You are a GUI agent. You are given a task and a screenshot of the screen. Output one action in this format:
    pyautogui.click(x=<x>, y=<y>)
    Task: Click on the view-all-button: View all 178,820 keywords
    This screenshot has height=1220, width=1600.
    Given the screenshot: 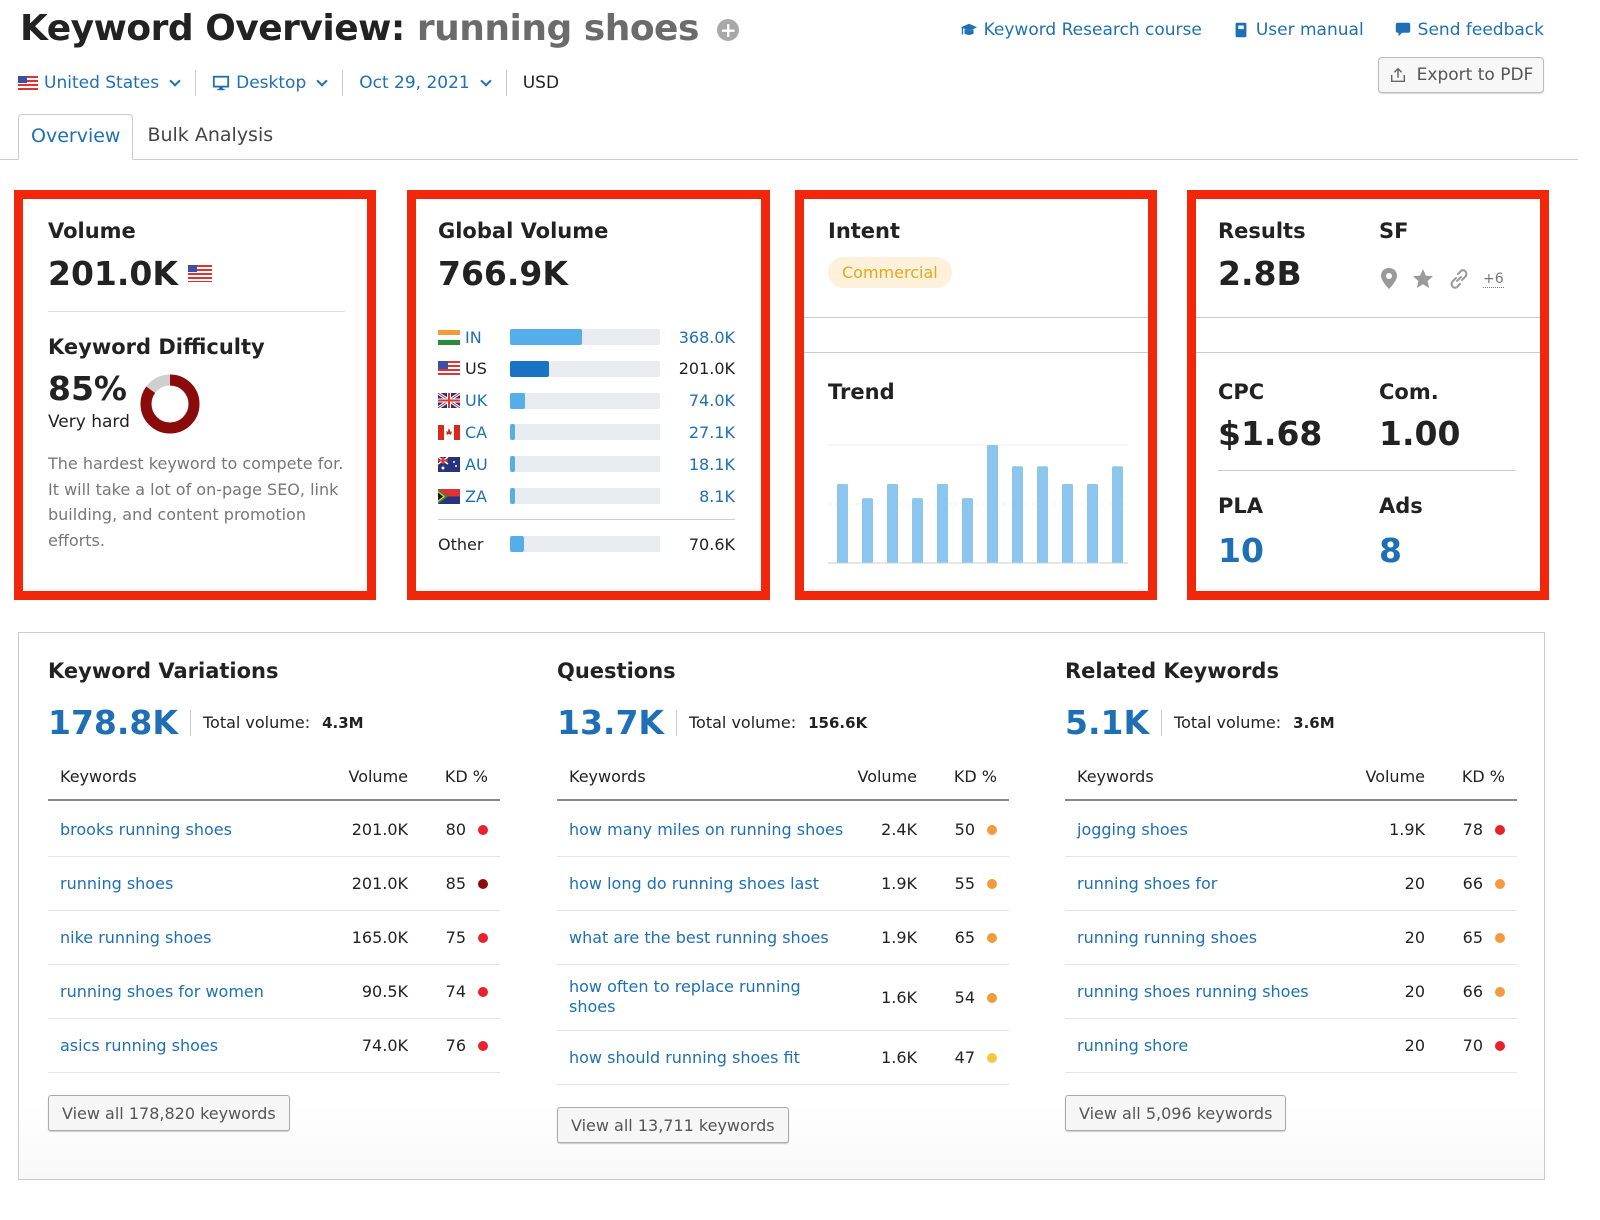 What is the action you would take?
    pyautogui.click(x=169, y=1113)
    